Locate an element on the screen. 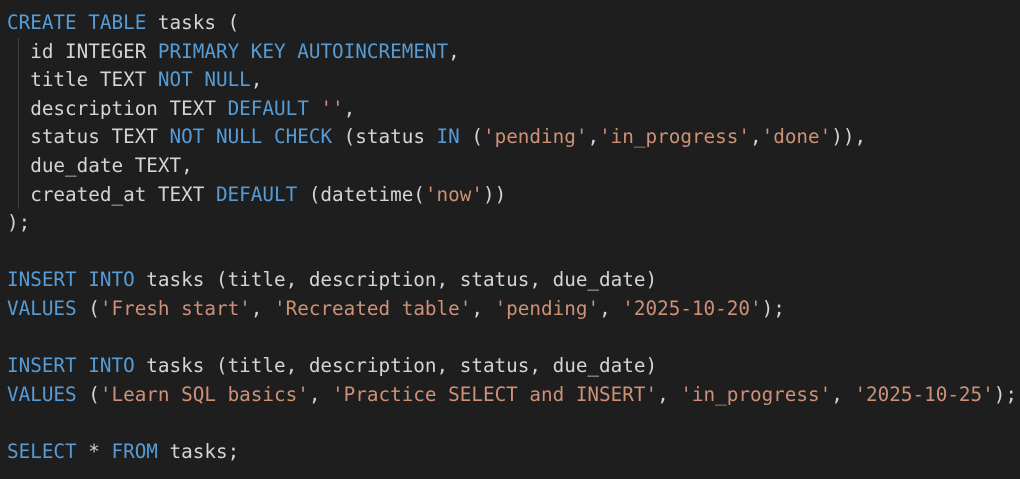  code-text: (status is located at coordinates (384, 137).